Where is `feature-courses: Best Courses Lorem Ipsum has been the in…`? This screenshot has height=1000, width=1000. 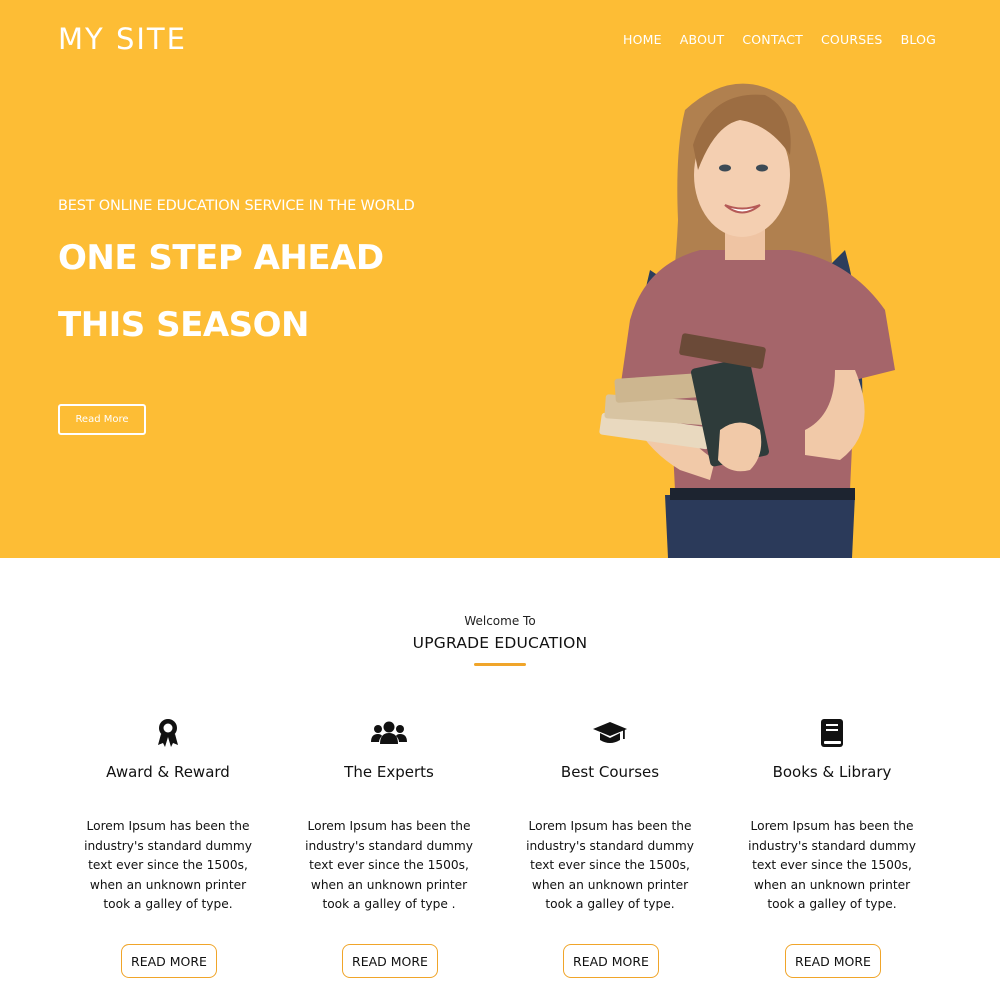
feature-courses: Best Courses Lorem Ipsum has been the in… is located at coordinates (610, 846).